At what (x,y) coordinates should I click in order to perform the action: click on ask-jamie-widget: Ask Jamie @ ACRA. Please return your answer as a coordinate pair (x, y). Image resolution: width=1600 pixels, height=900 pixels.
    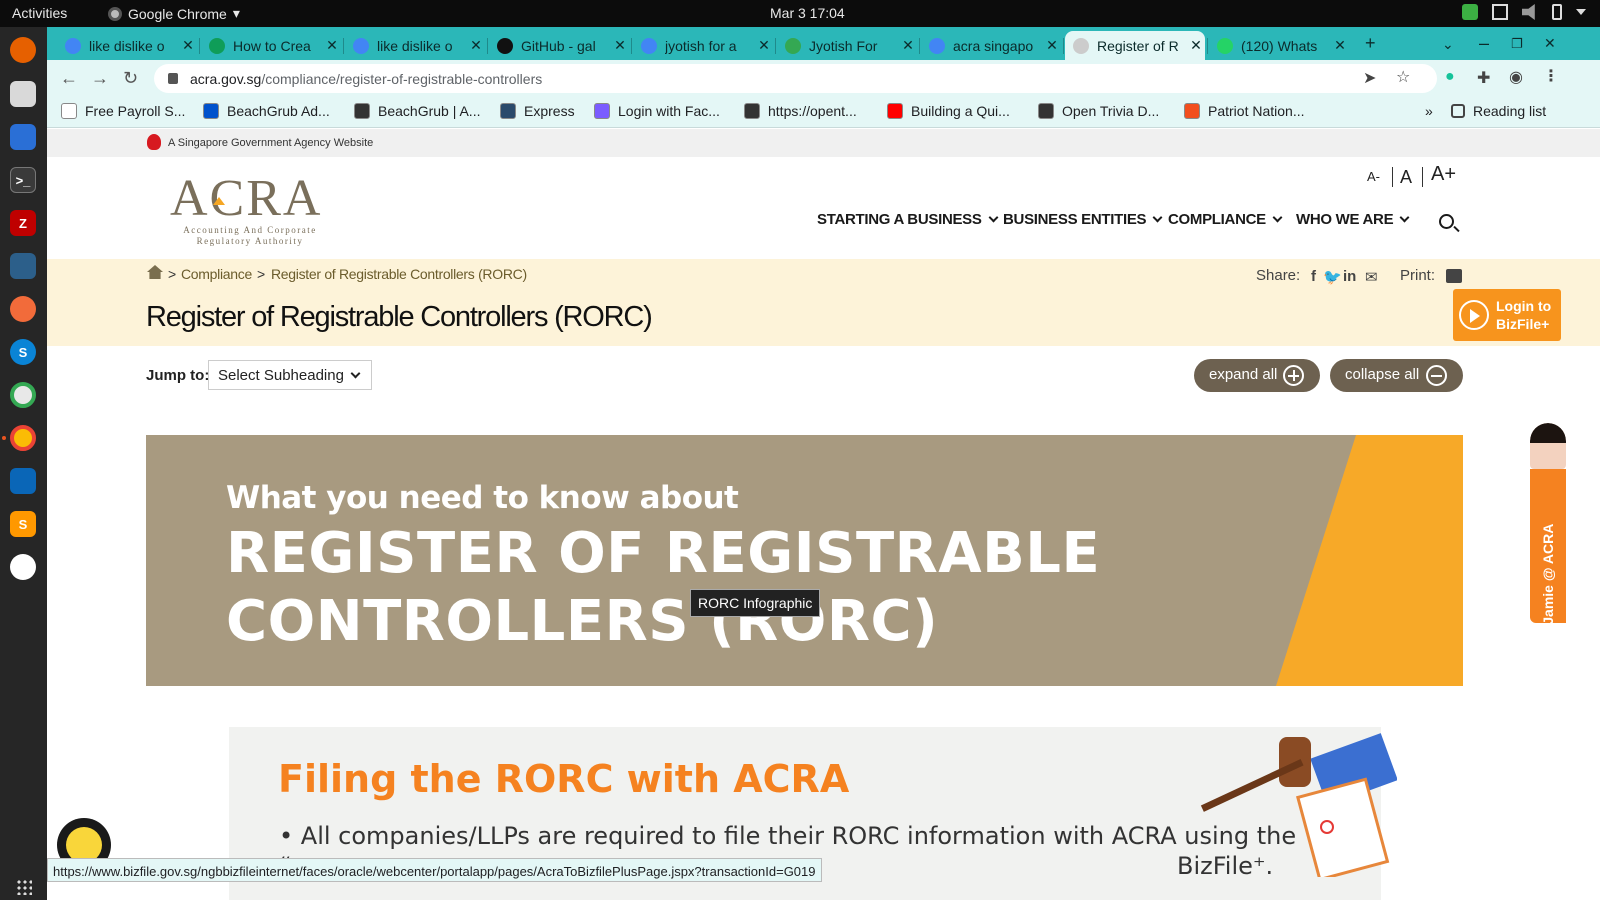
    Looking at the image, I should click on (1549, 523).